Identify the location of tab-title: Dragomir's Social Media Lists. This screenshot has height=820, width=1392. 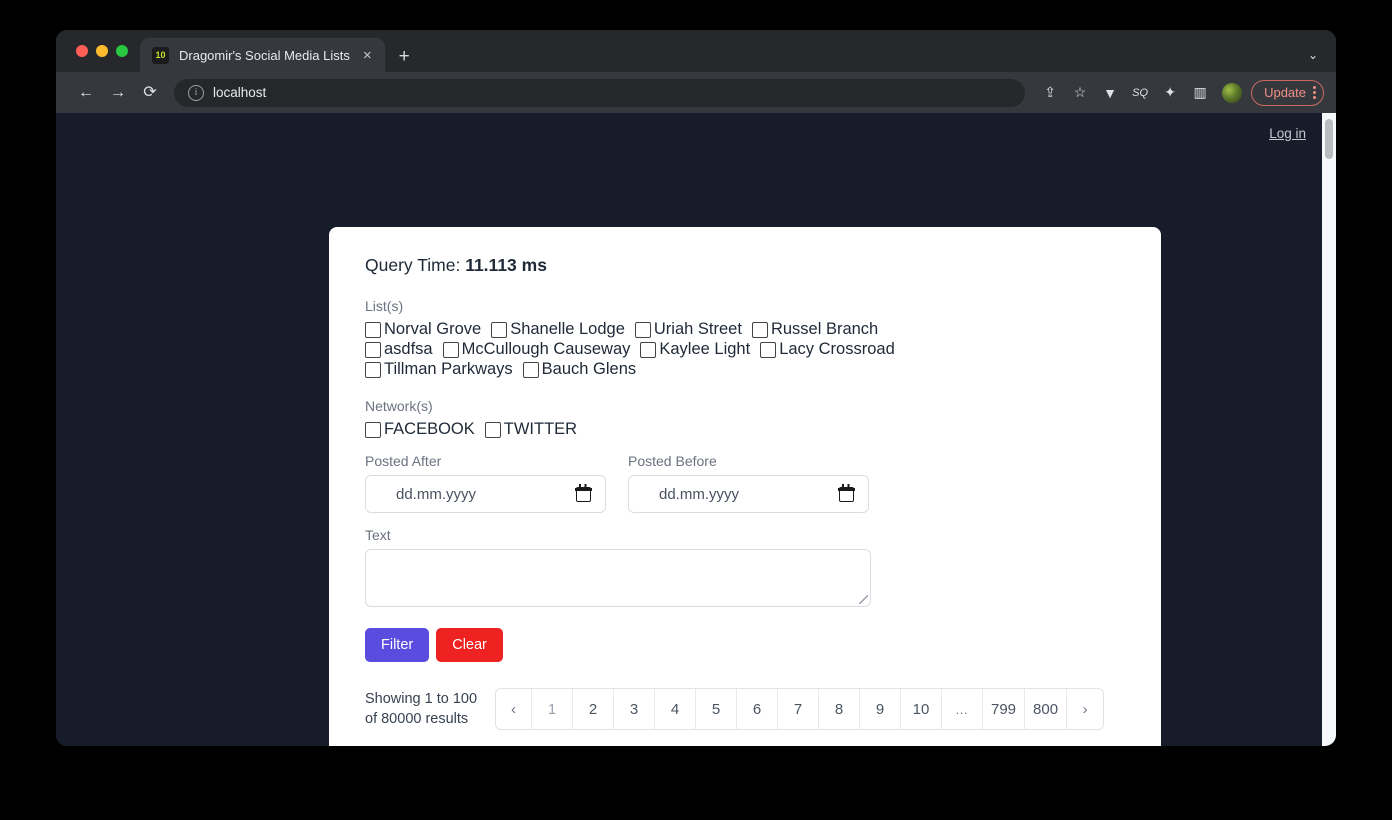
(264, 55).